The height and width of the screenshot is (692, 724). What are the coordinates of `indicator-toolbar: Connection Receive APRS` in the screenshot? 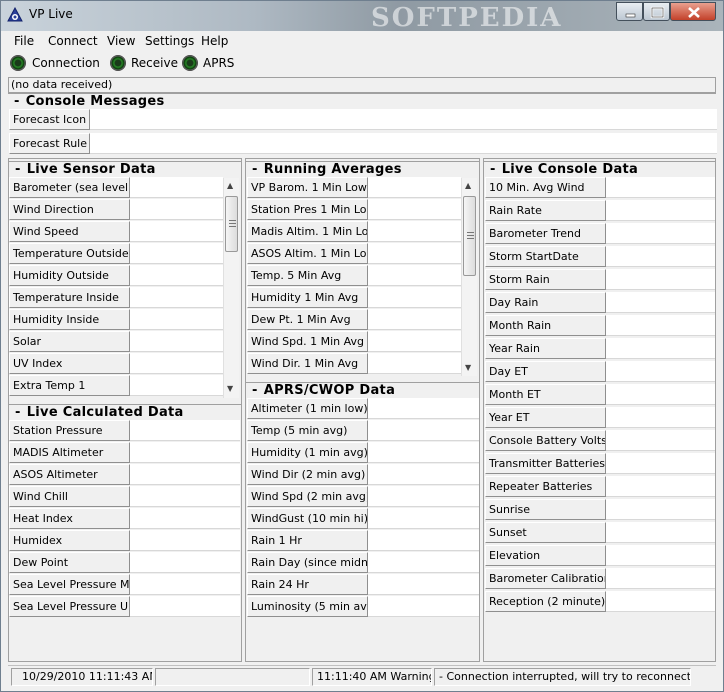 It's located at (362, 63).